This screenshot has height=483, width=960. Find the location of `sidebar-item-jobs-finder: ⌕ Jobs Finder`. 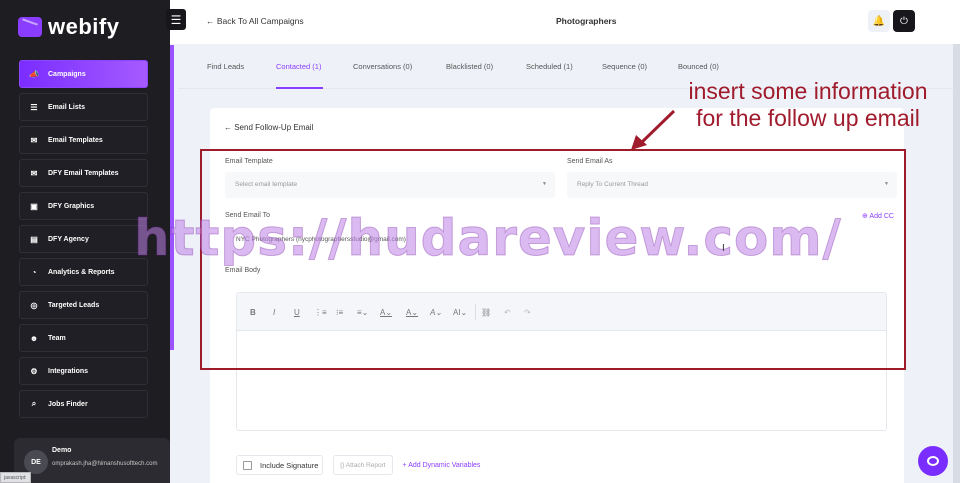

sidebar-item-jobs-finder: ⌕ Jobs Finder is located at coordinates (83, 404).